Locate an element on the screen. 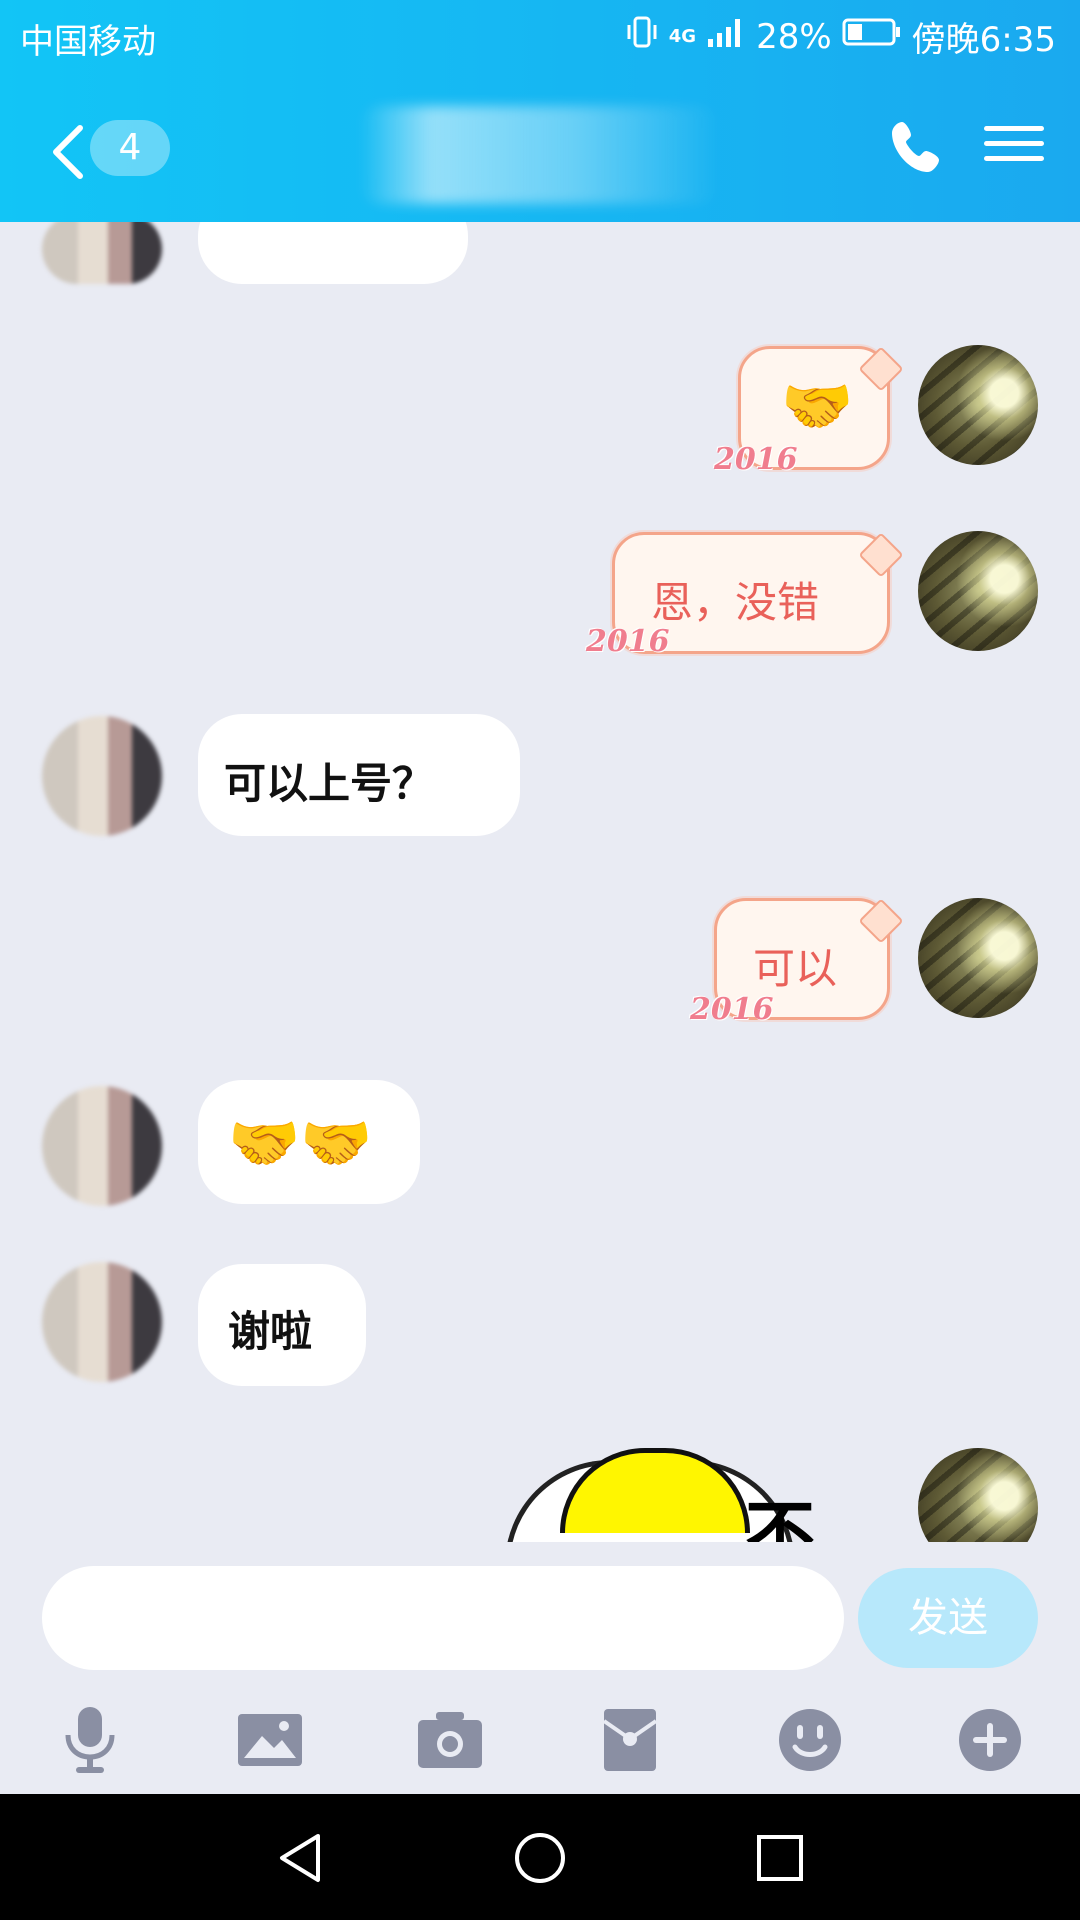 The width and height of the screenshot is (1080, 1920). message-text: 可以 is located at coordinates (795, 968).